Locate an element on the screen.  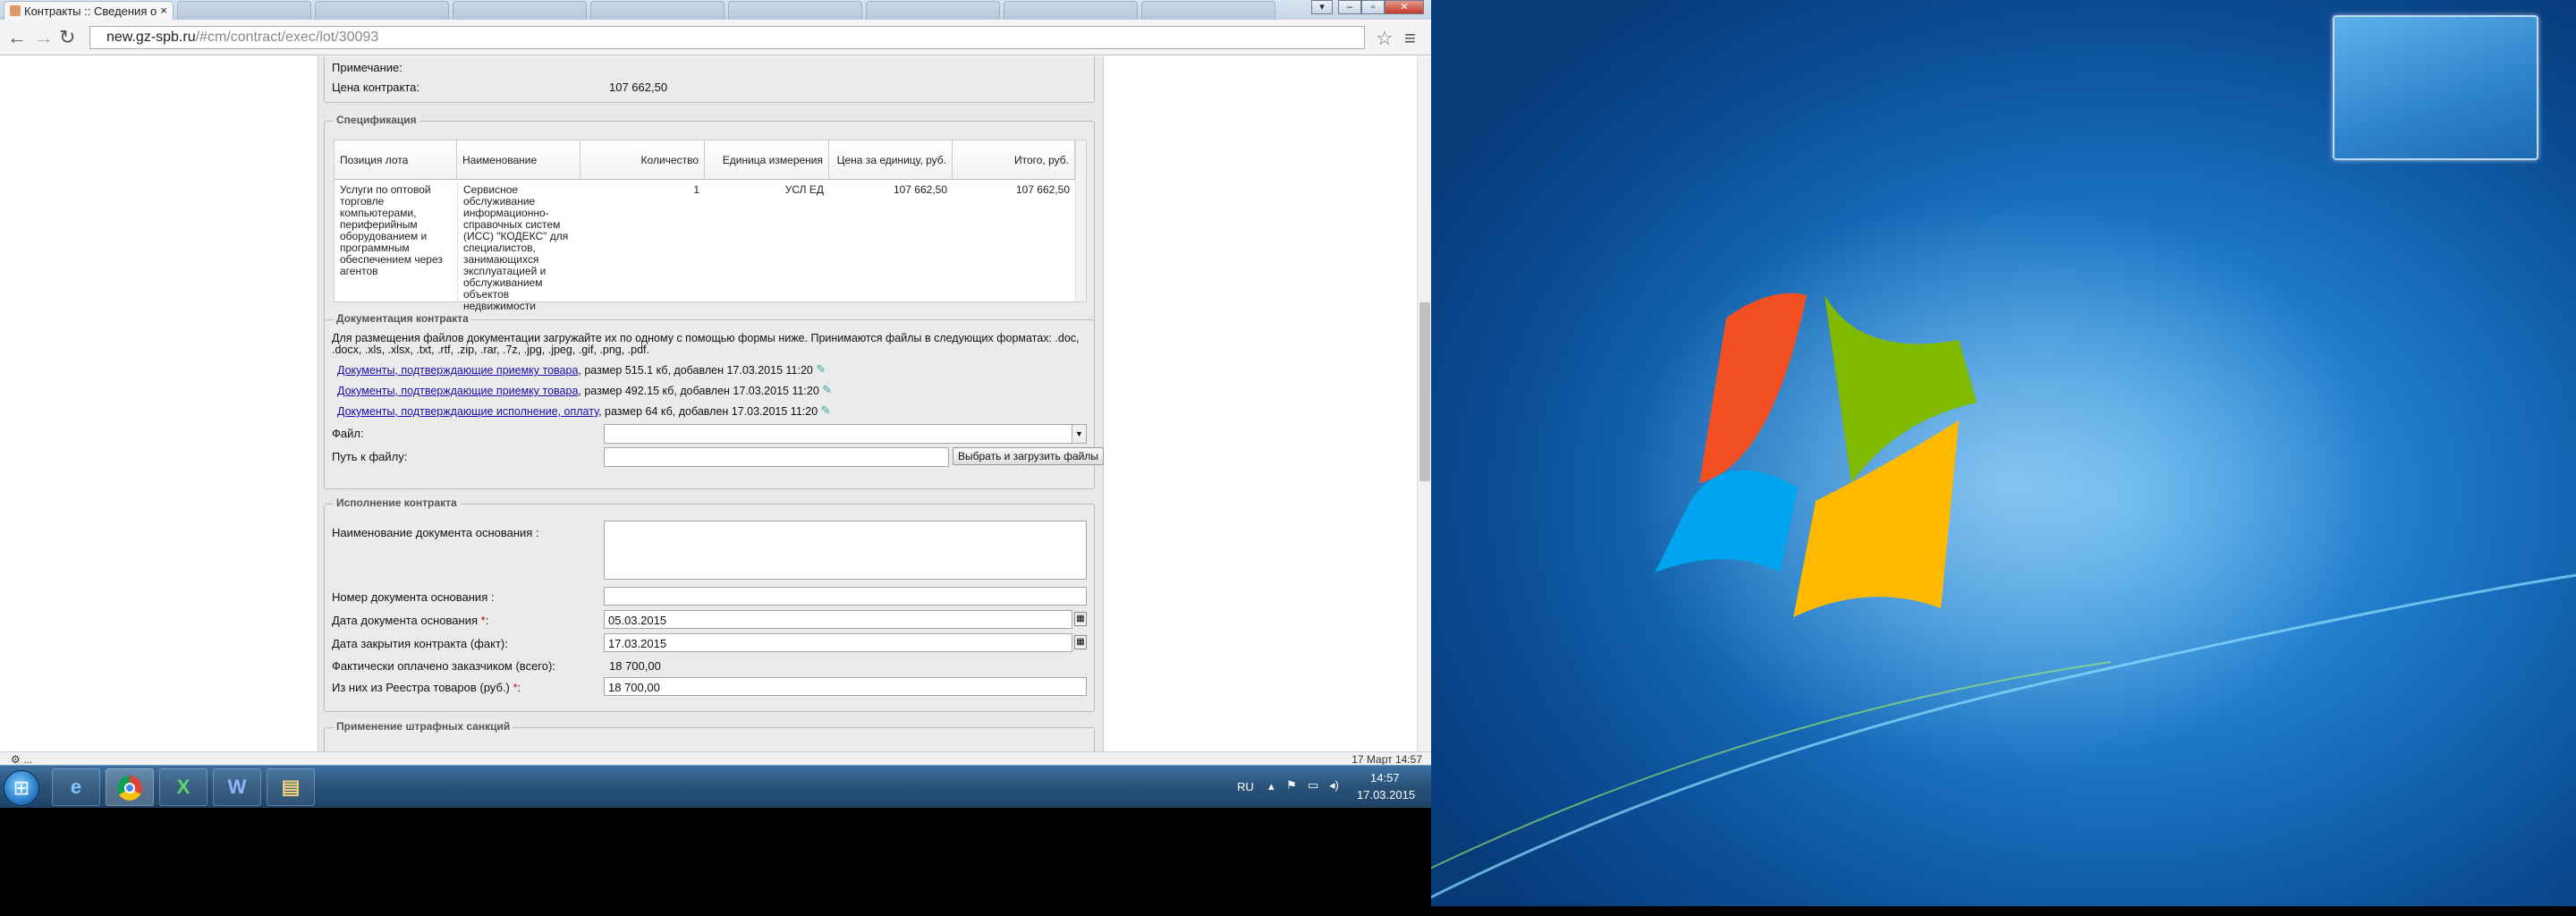
scrollbar-thumb is located at coordinates (1424, 391).